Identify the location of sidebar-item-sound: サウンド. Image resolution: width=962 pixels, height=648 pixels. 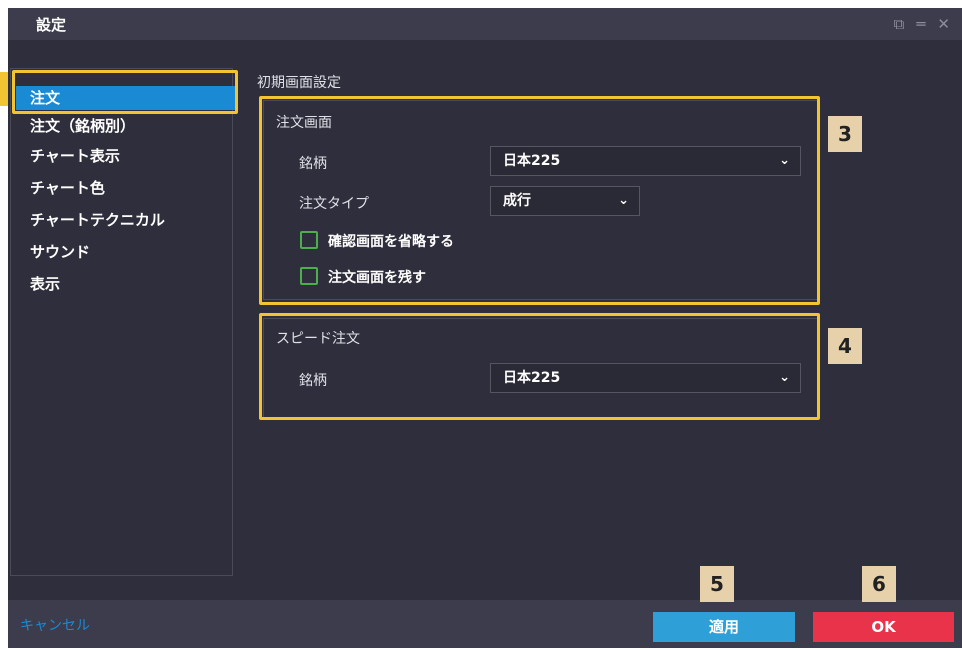
(60, 252).